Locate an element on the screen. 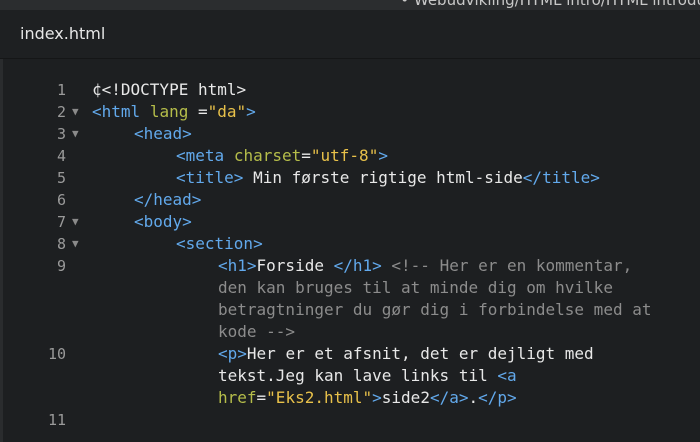  code-line-10: <p>Her er et afsnit, det er dejligt med is located at coordinates (406, 354).